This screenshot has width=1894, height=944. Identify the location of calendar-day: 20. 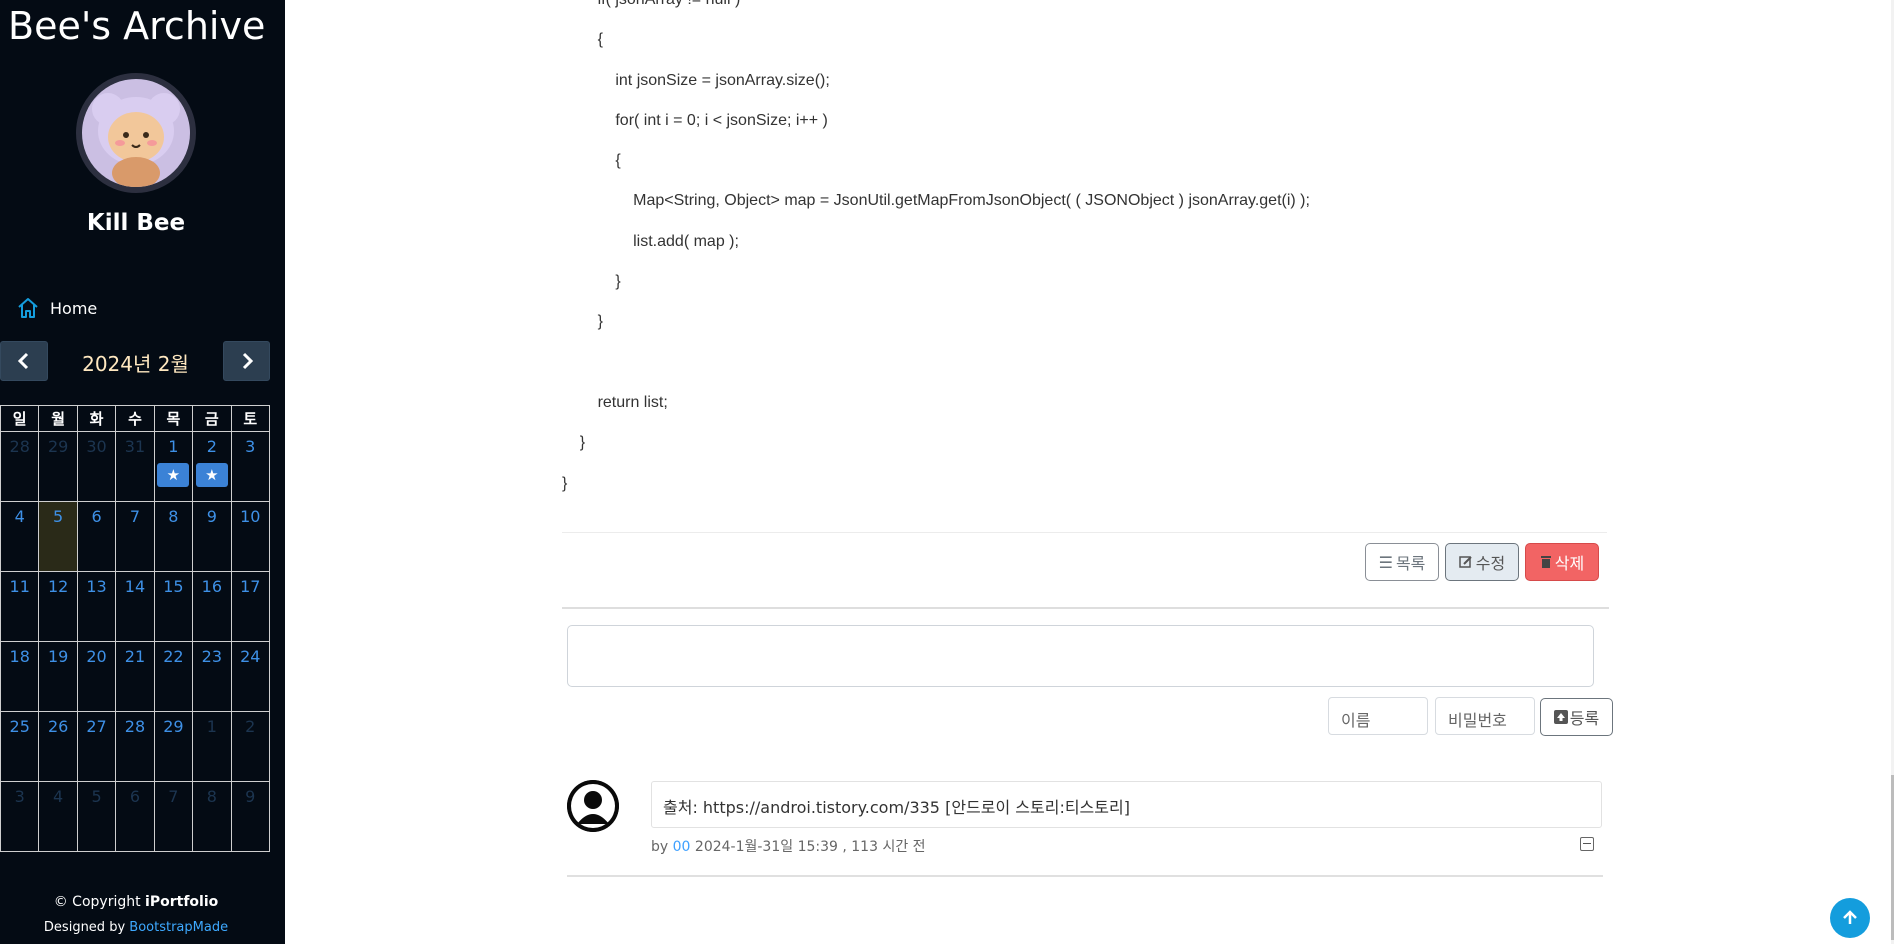
(96, 676).